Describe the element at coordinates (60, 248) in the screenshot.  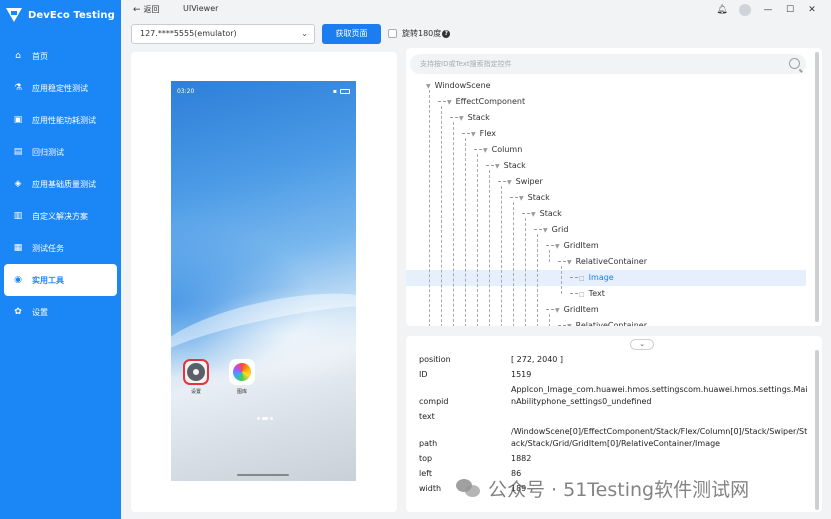
I see `sidebar-item-6: ▦ 测试任务` at that location.